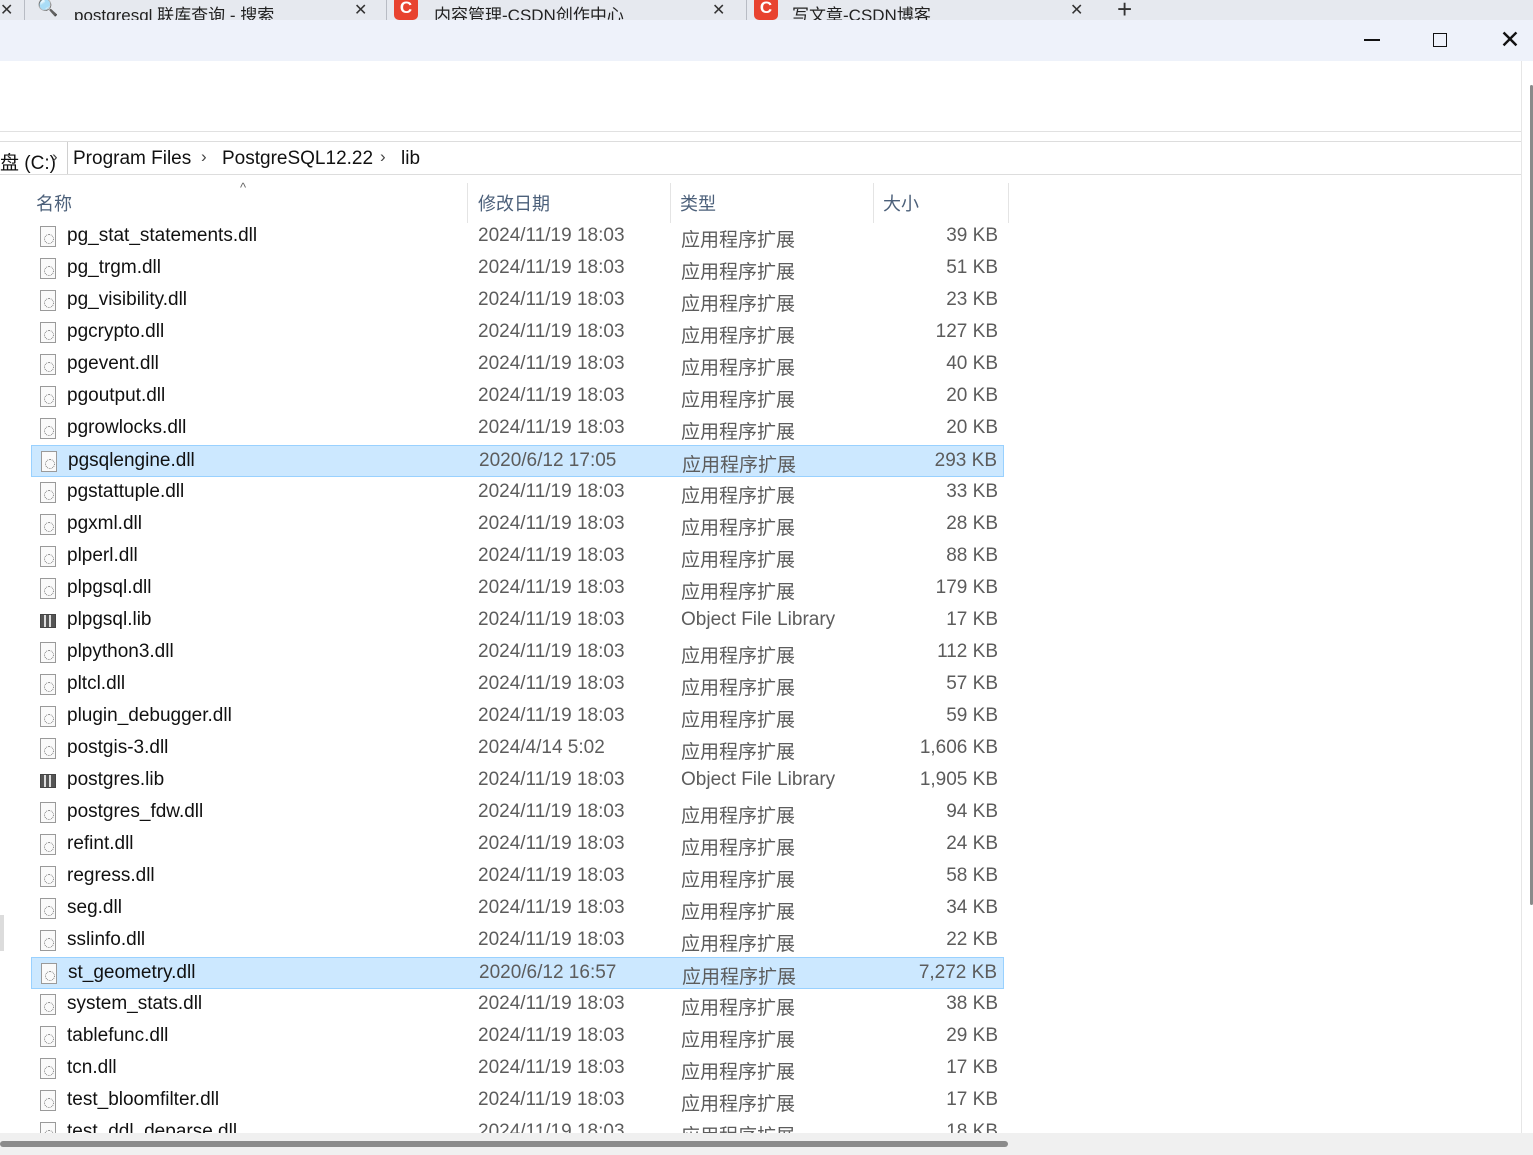  Describe the element at coordinates (517, 941) in the screenshot. I see `file-row: sslinfo.dll 2024/11/19 18:03 应用程序扩展 22 KB` at that location.